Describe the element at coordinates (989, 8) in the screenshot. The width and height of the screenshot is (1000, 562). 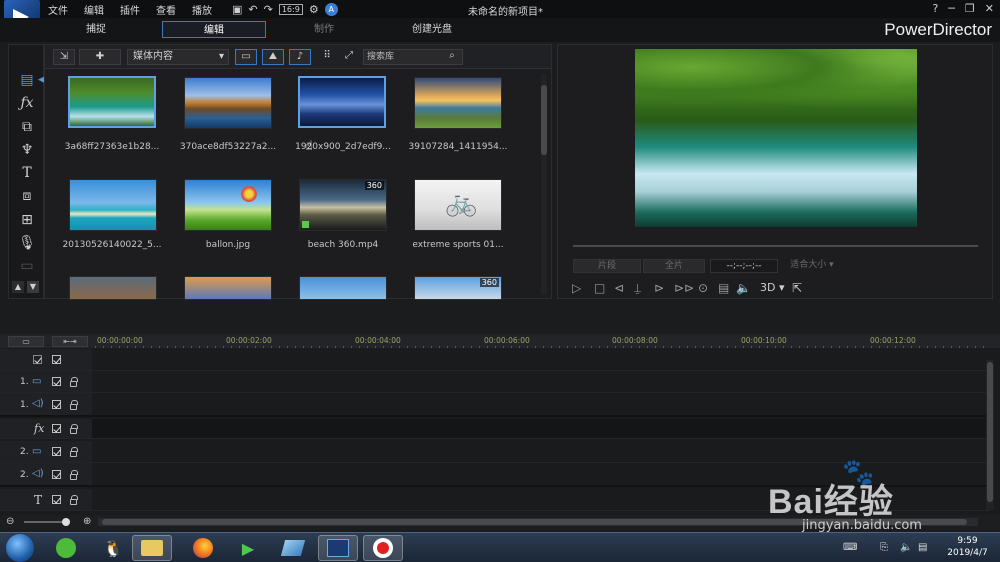
I see `close-button: ✕` at that location.